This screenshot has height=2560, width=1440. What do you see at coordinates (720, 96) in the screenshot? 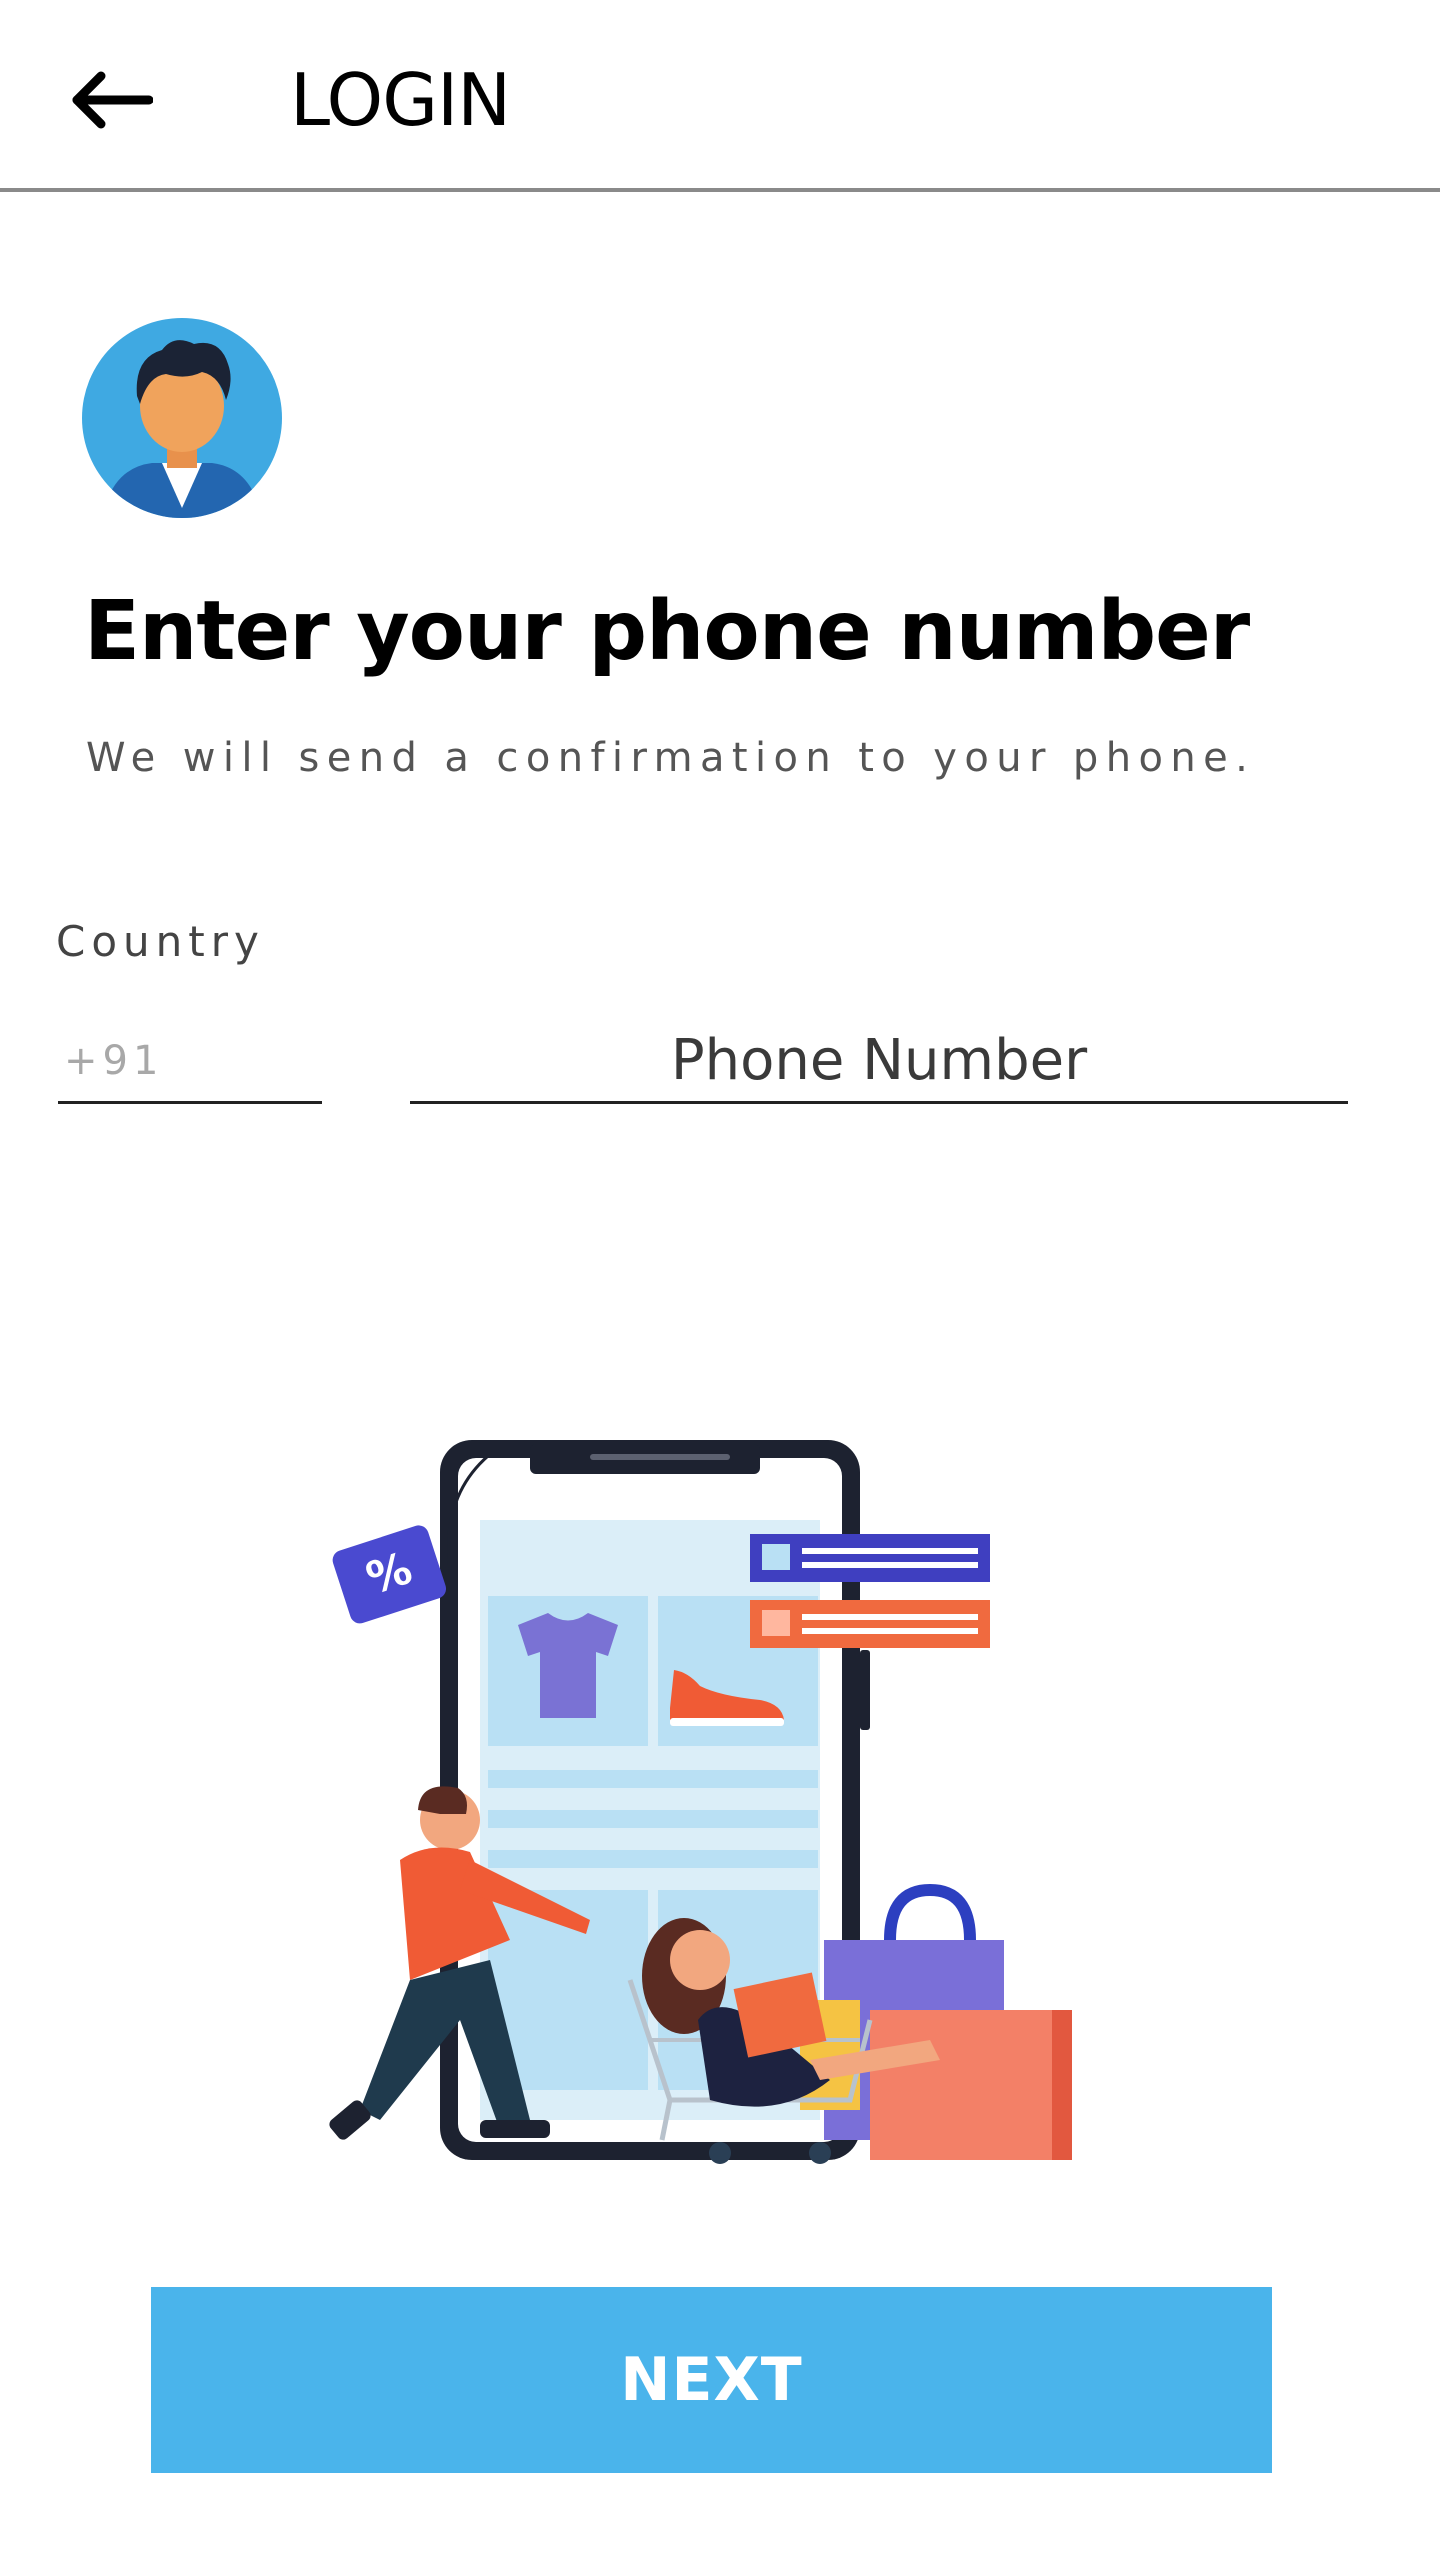
I see `app-header: LOGIN` at bounding box center [720, 96].